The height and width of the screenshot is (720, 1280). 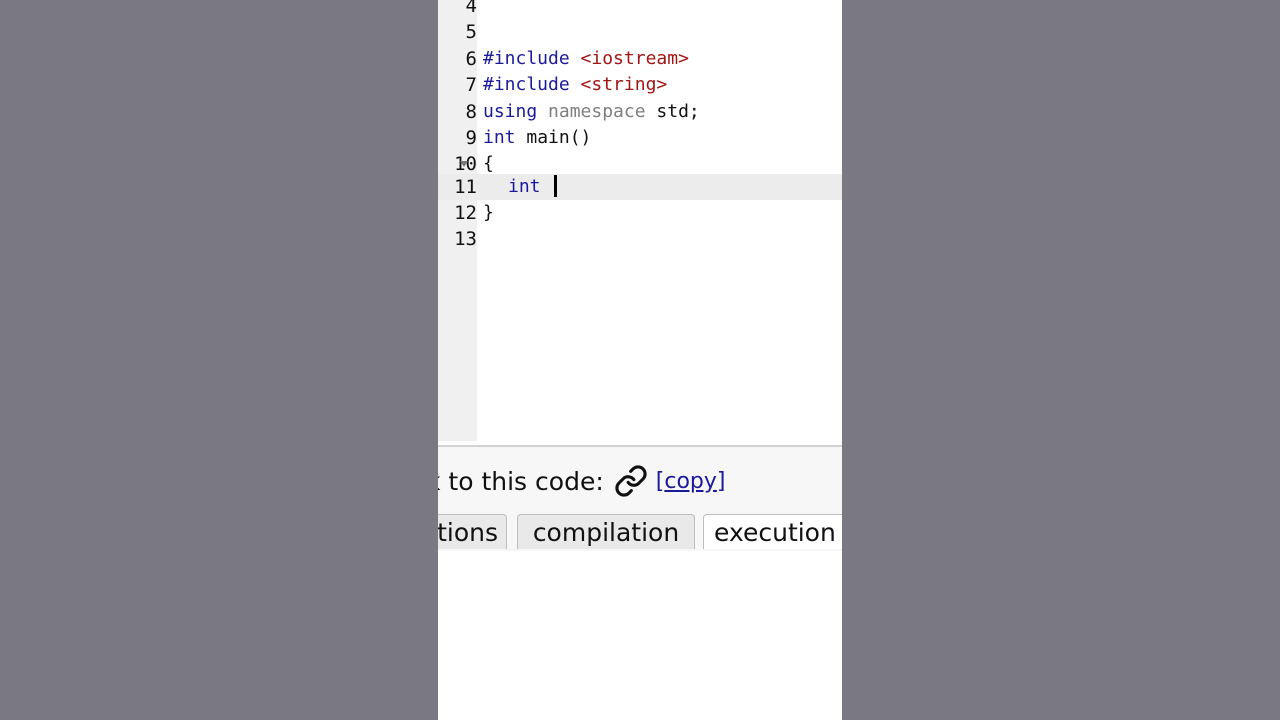 I want to click on code-line: 4, so click(x=640, y=9).